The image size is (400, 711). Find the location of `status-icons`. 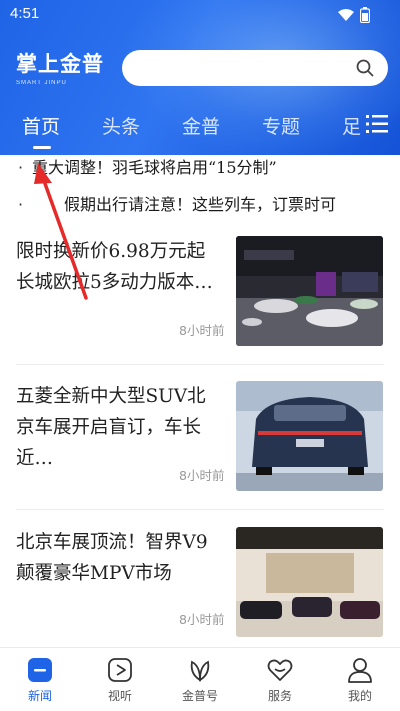

status-icons is located at coordinates (354, 15).